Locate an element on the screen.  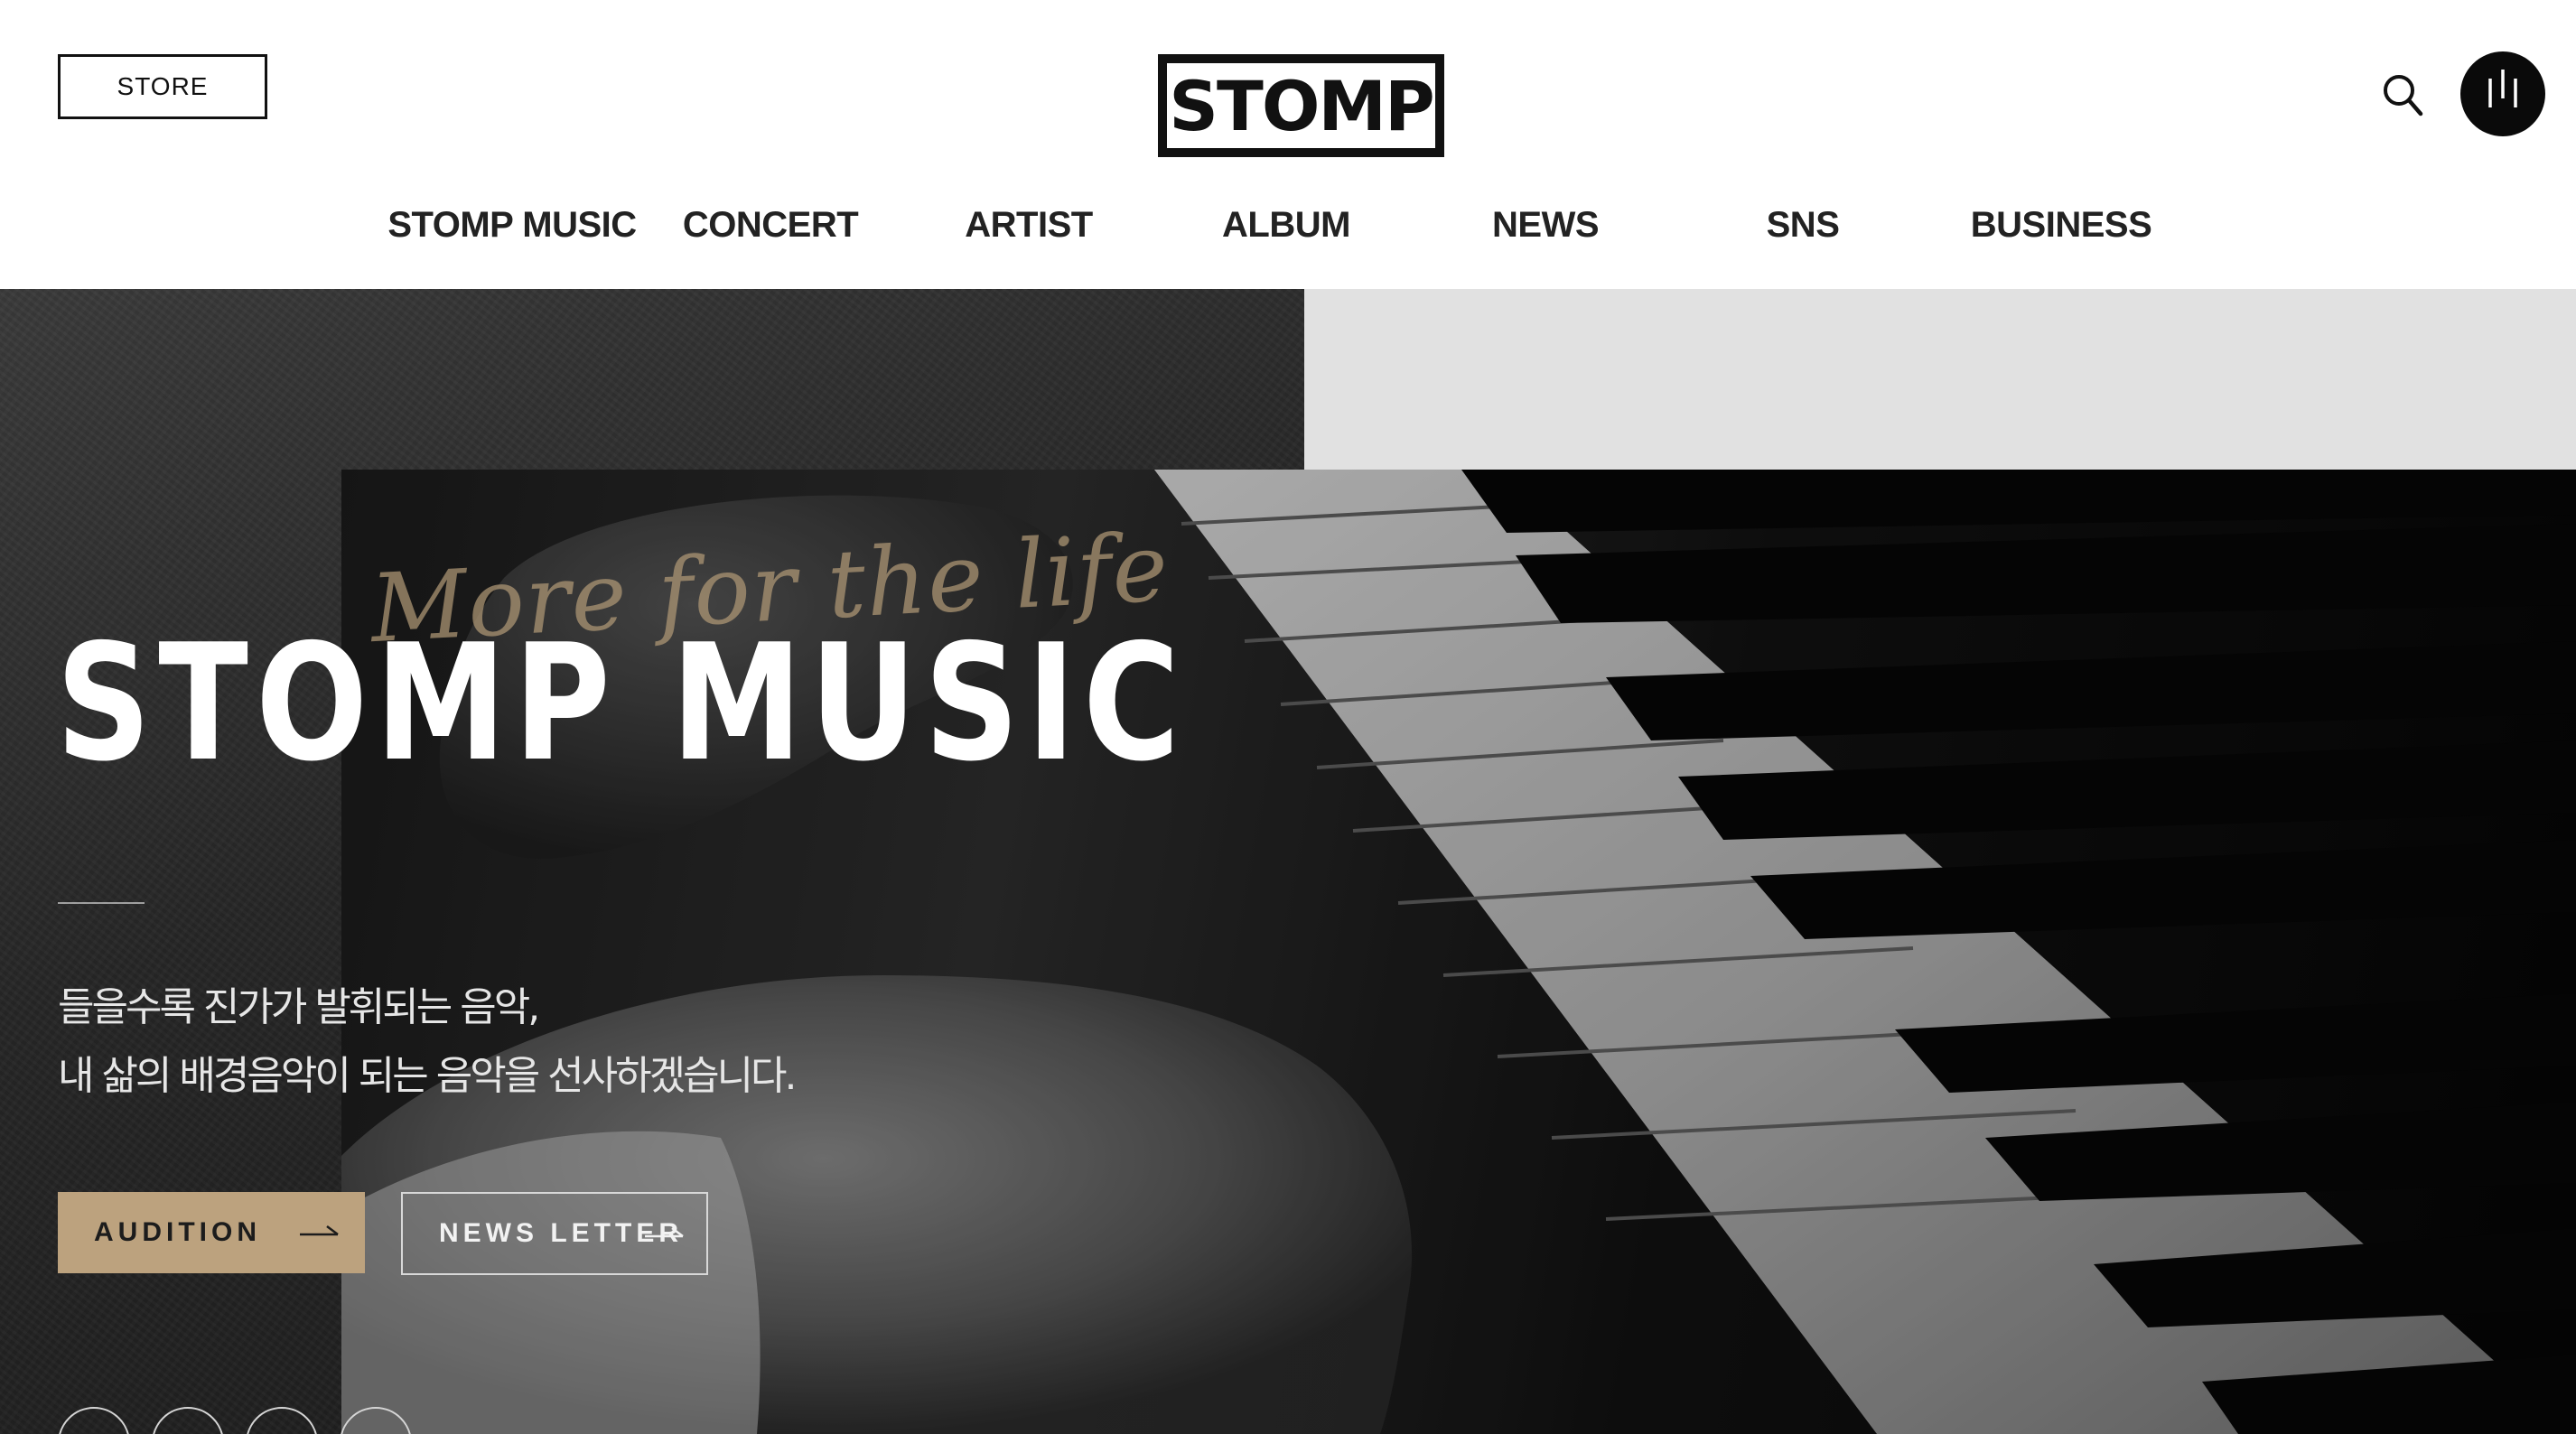
menu-bars-icon is located at coordinates (2502, 88).